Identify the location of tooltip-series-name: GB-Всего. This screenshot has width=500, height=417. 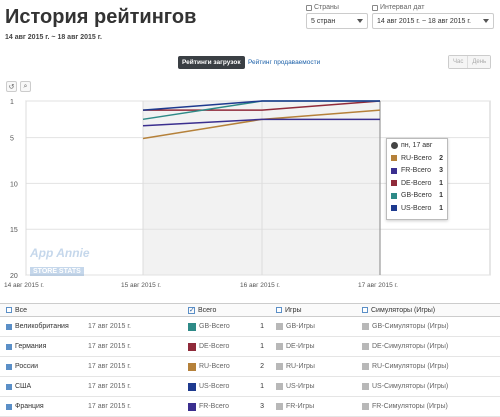
(416, 196).